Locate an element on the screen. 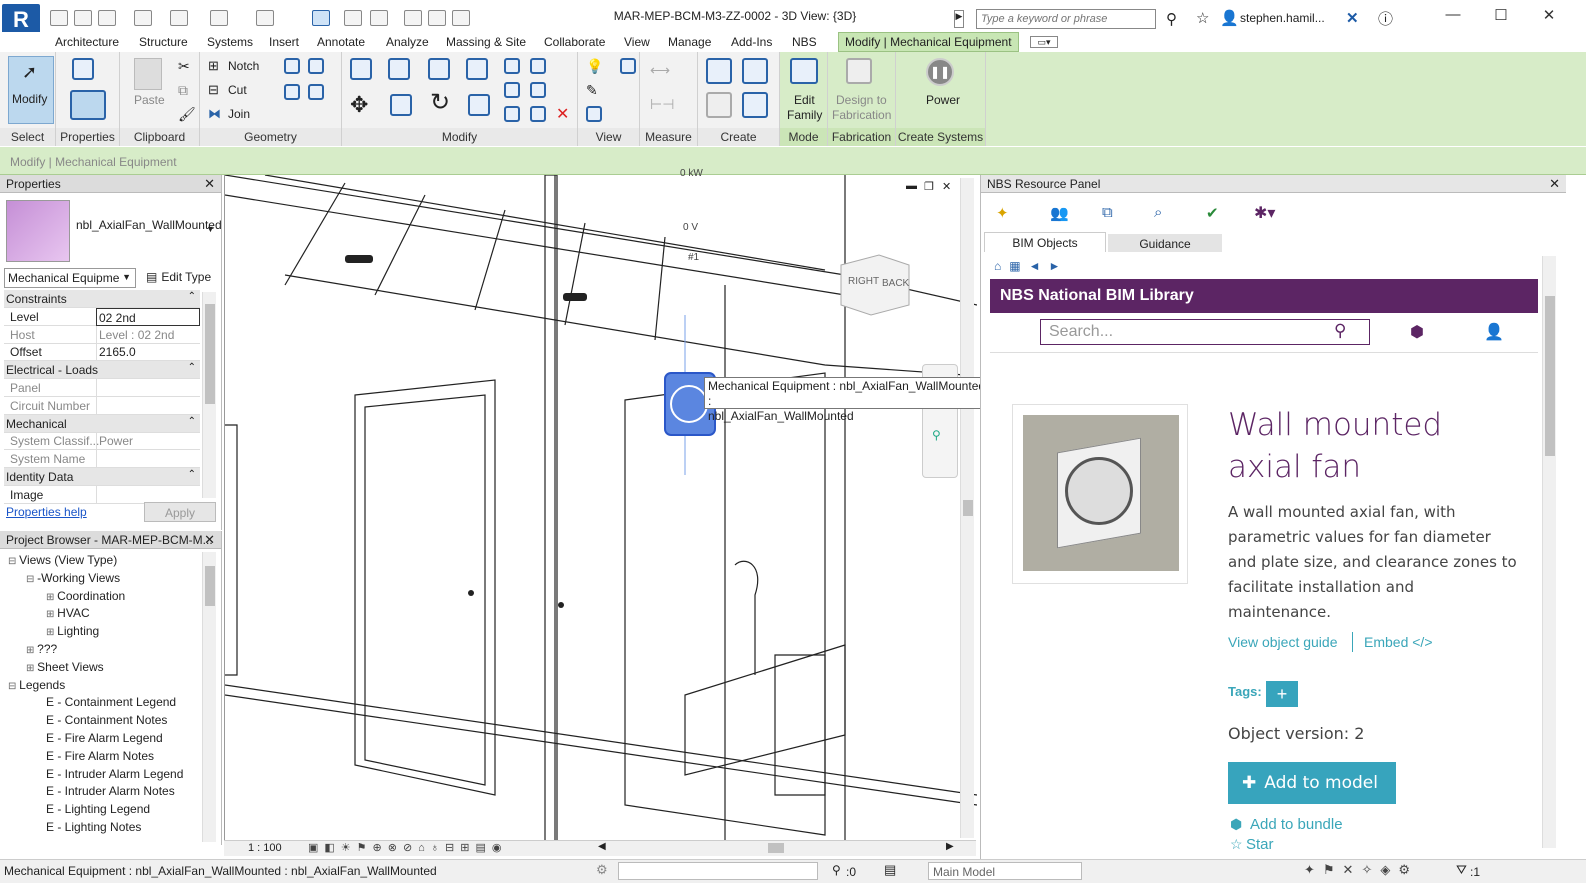 The height and width of the screenshot is (893, 1586). view-minimize-icon: ▬ is located at coordinates (911, 186).